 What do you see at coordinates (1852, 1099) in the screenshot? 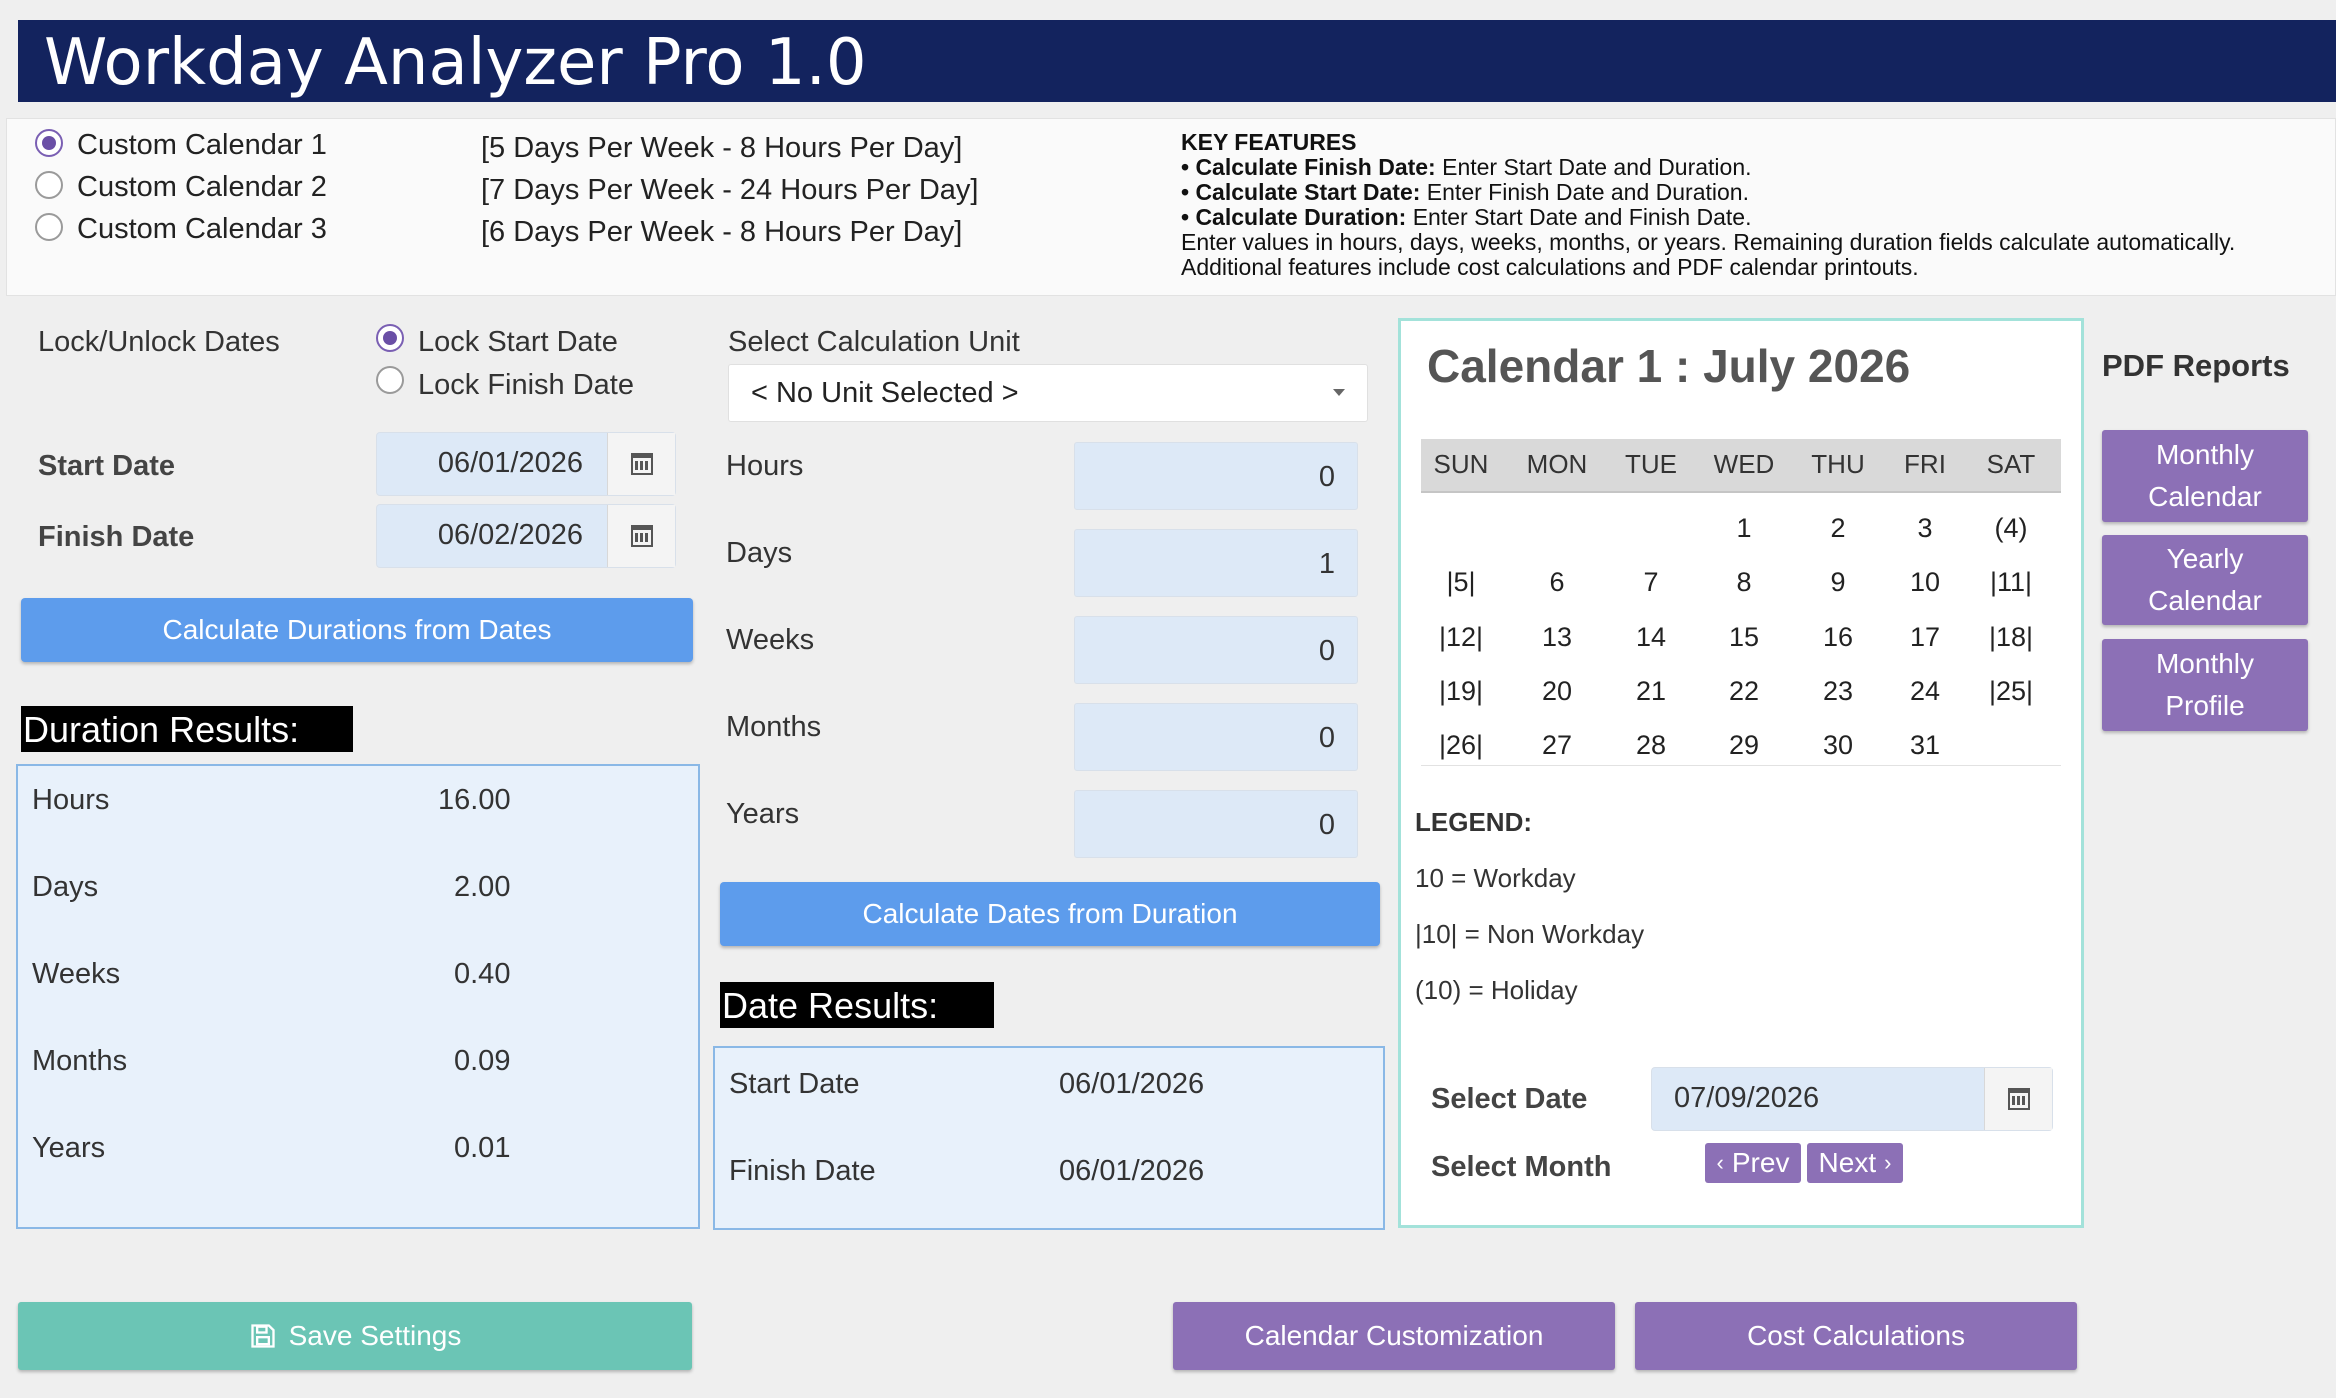
I see `select-date-input: 07/09/2026` at bounding box center [1852, 1099].